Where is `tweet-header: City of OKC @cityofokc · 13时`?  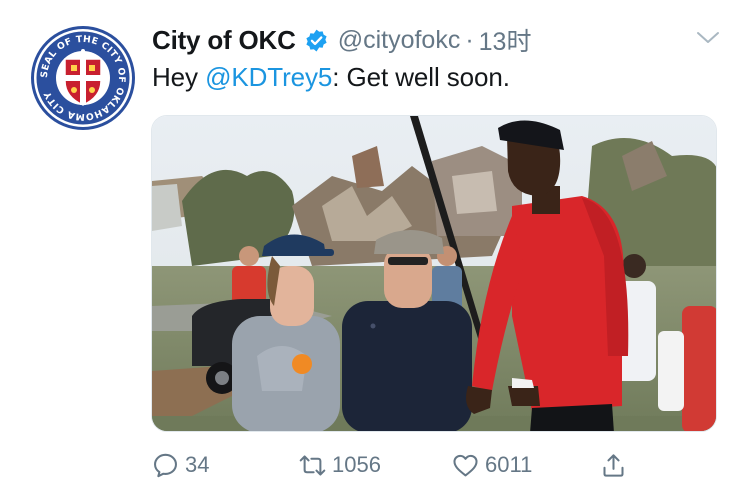 tweet-header: City of OKC @cityofokc · 13时 is located at coordinates (341, 40).